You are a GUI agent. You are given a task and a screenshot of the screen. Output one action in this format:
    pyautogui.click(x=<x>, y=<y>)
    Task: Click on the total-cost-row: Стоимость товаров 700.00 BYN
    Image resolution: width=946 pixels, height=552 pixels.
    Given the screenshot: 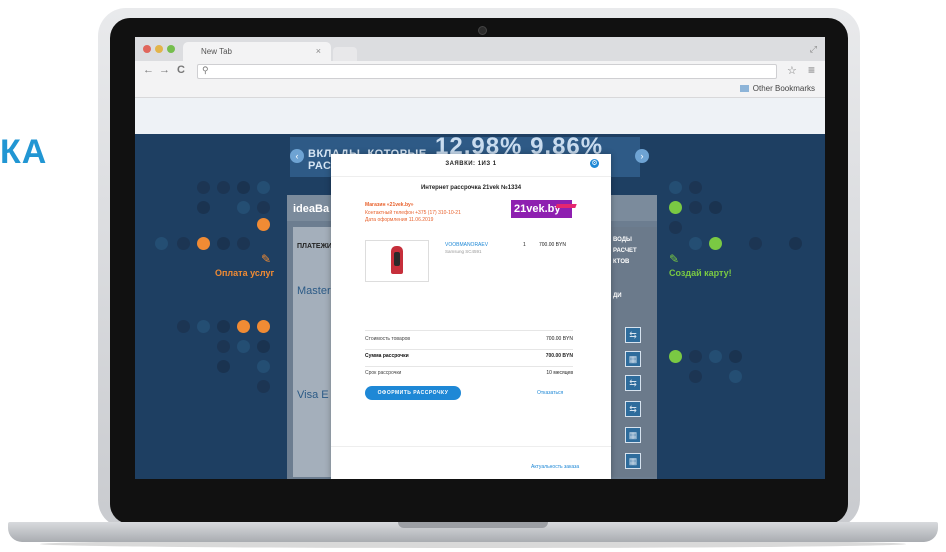 What is the action you would take?
    pyautogui.click(x=469, y=339)
    